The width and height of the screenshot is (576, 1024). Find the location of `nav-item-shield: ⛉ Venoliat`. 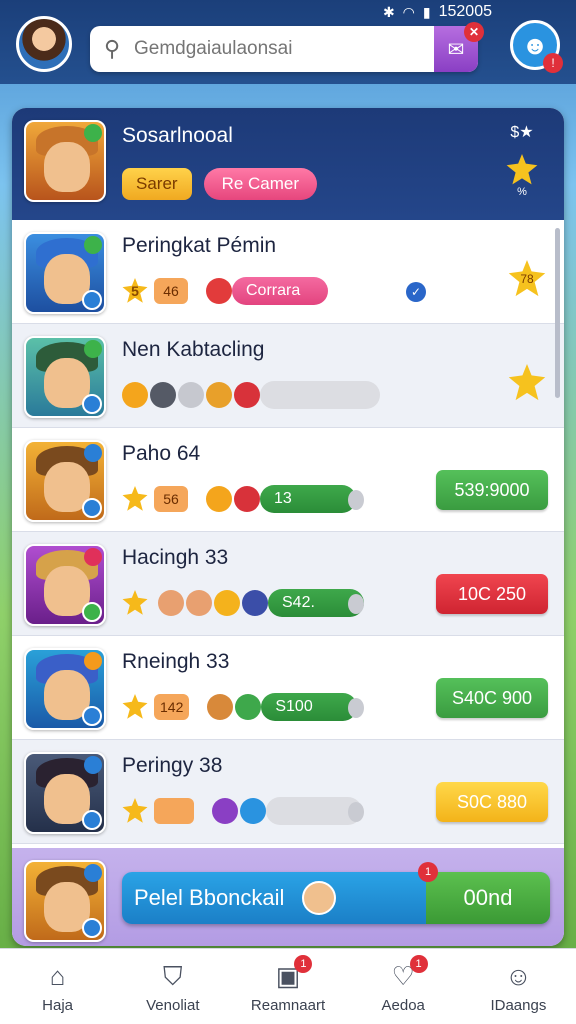

nav-item-shield: ⛉ Venoliat is located at coordinates (172, 986).